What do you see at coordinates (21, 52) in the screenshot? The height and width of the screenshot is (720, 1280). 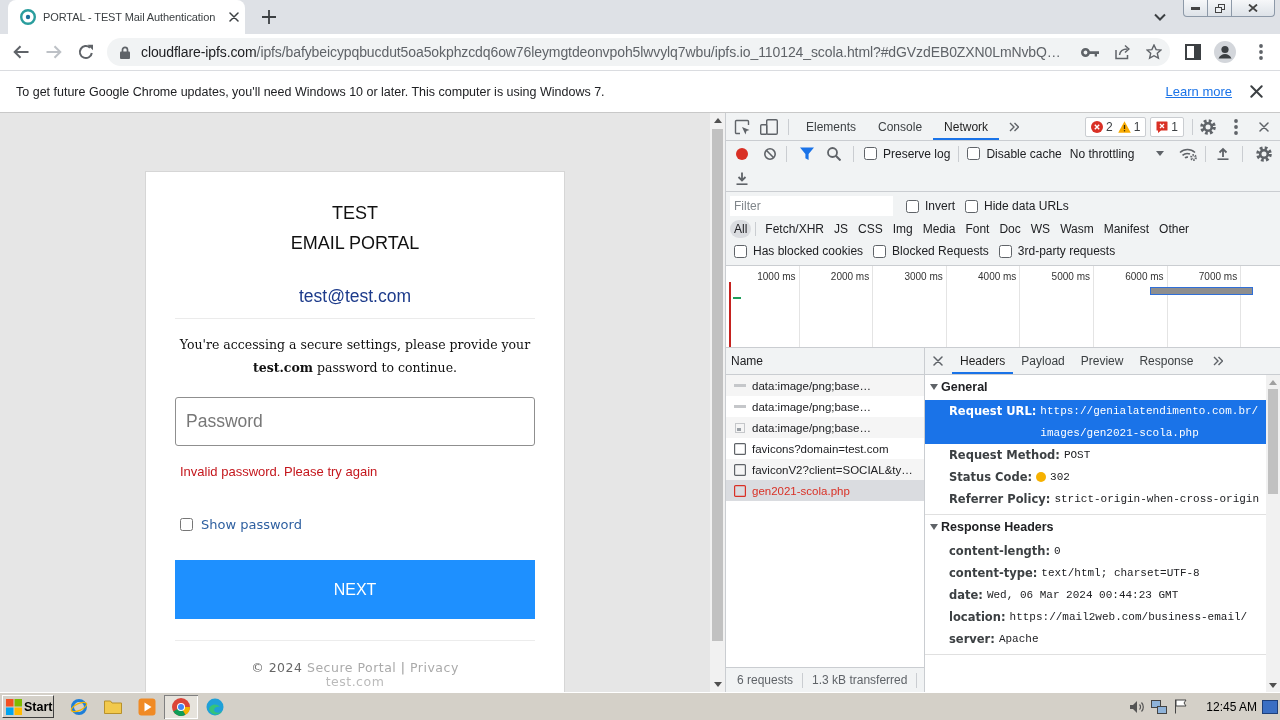 I see `back-arrow-icon` at bounding box center [21, 52].